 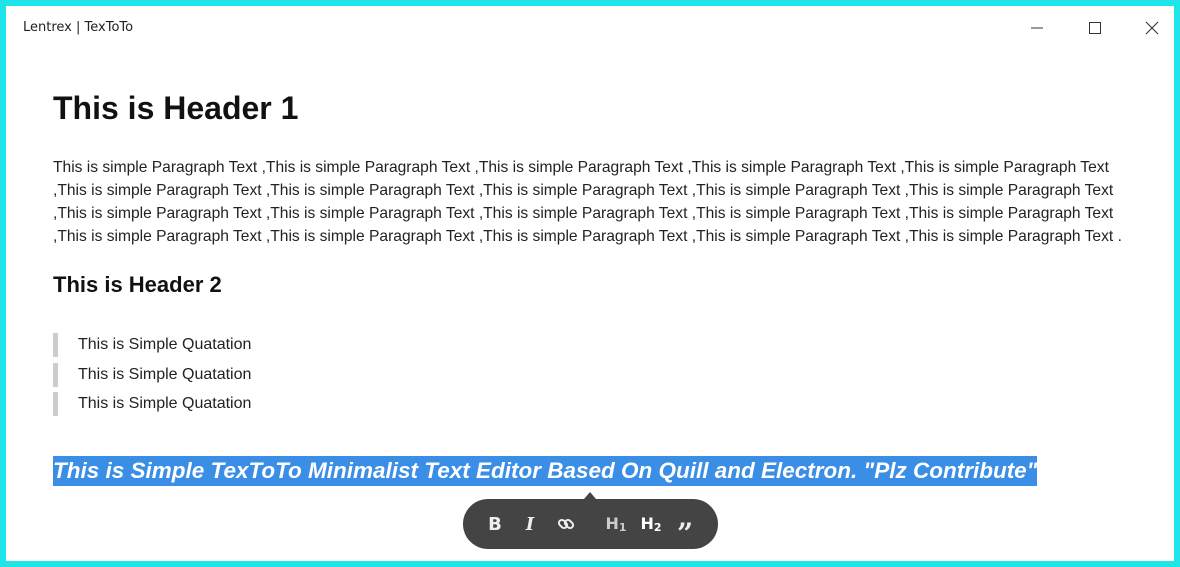 I want to click on blockquote-button: ”, so click(x=685, y=531).